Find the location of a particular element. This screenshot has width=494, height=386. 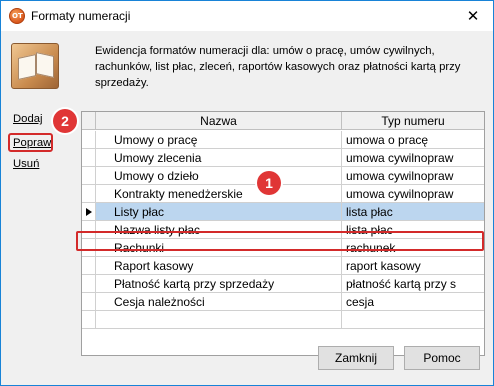

row-name-cell: Raport kasowy is located at coordinates (219, 266).